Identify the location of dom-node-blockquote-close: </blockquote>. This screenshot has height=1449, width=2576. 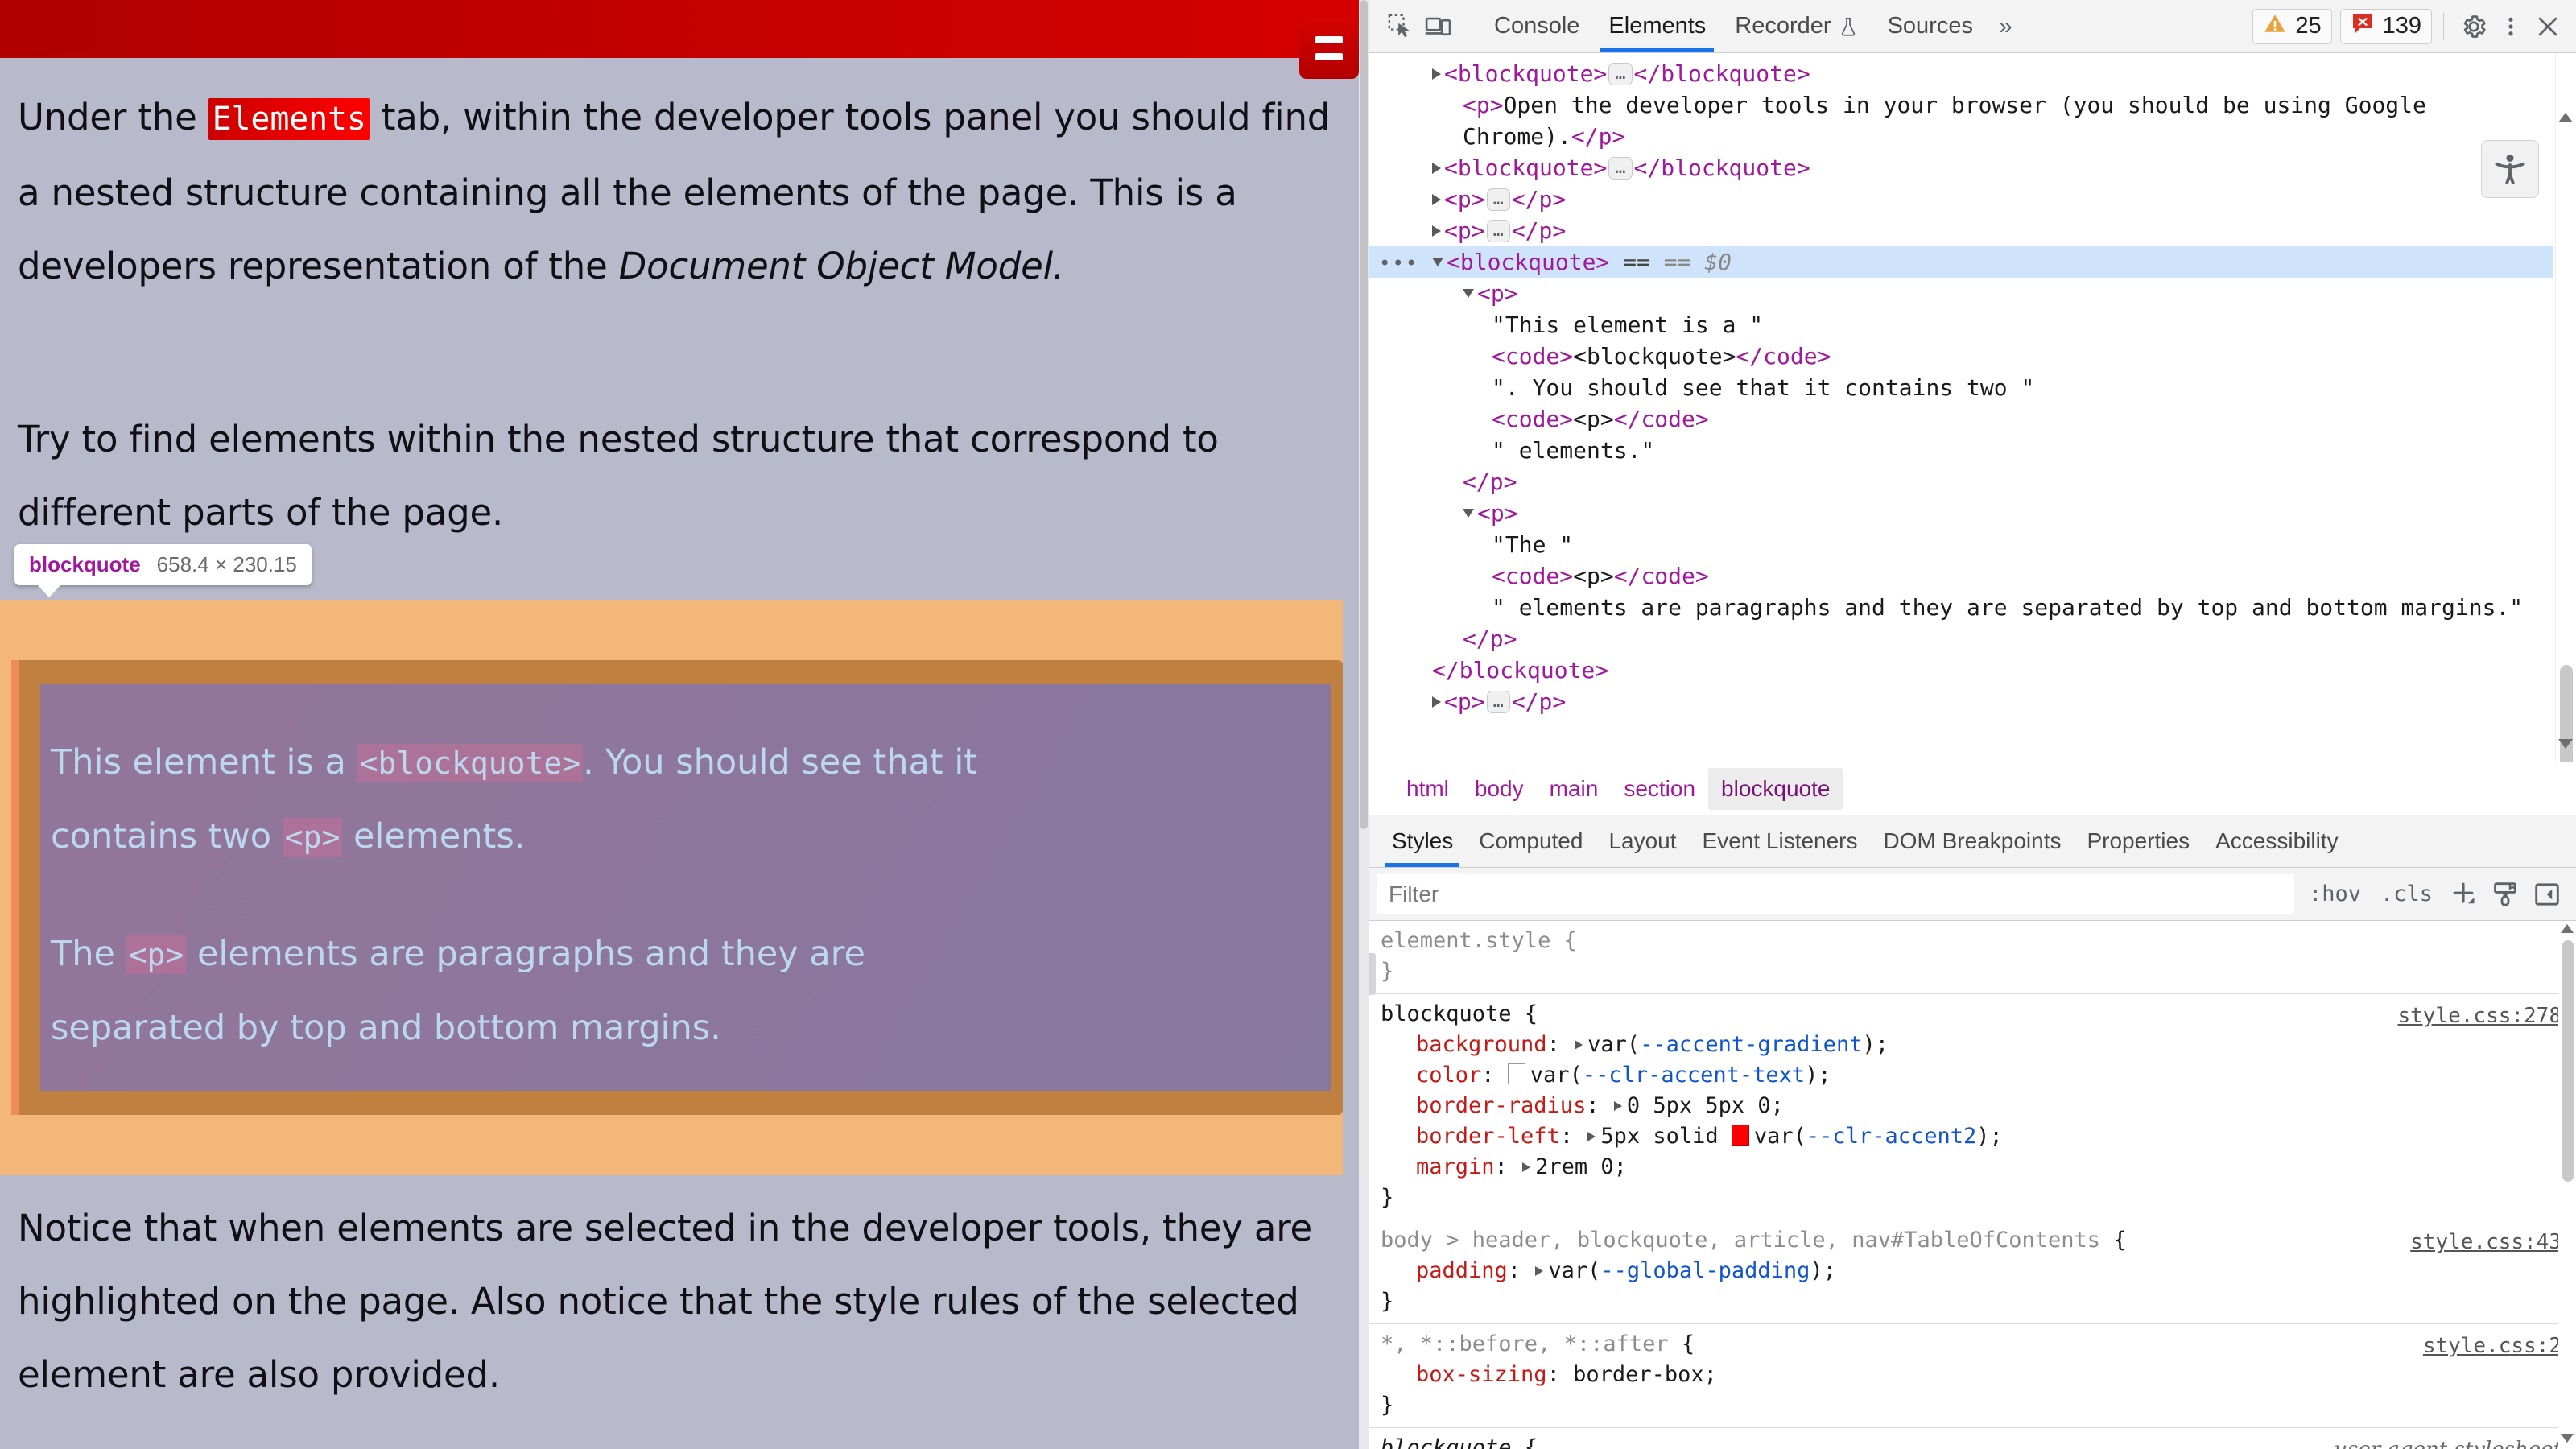
(1961, 670).